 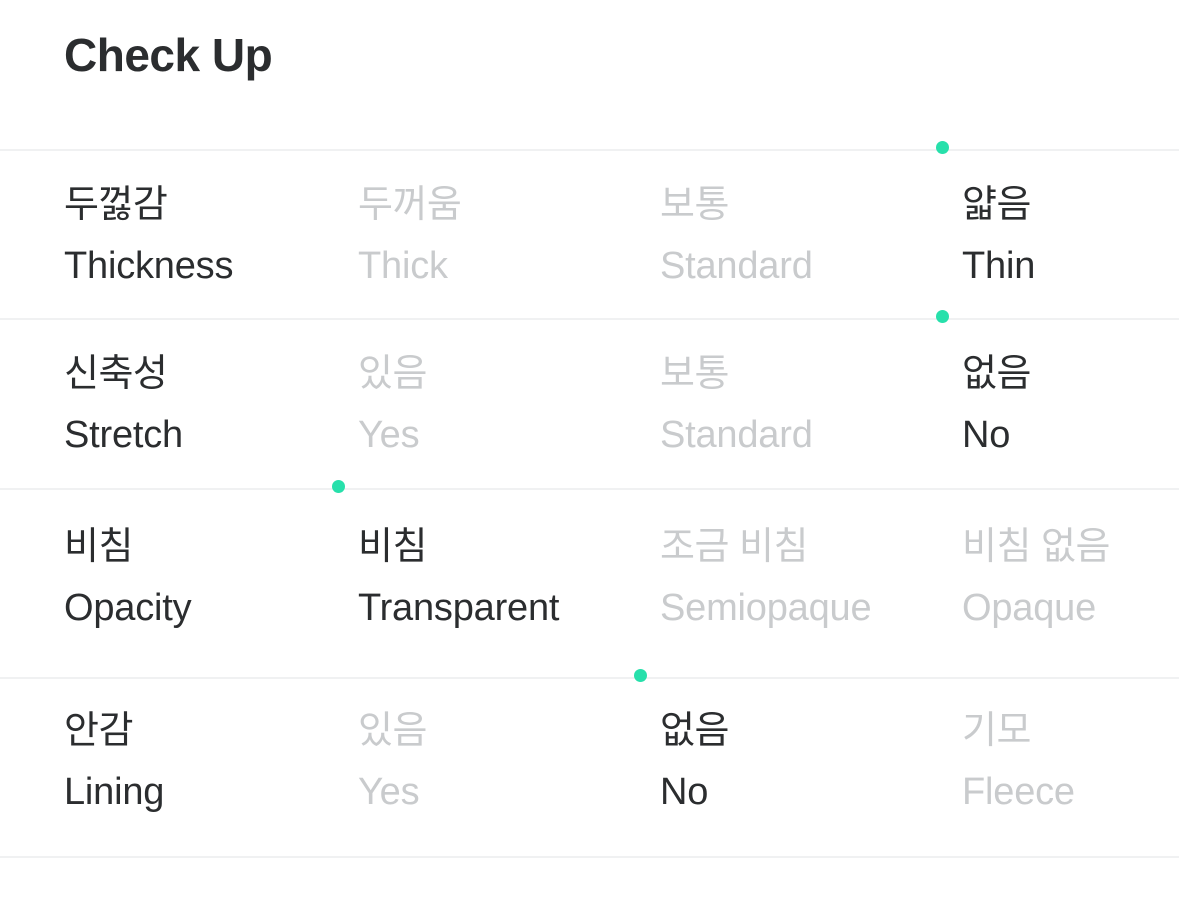 I want to click on option-label-en: Opaque, so click(x=1029, y=608).